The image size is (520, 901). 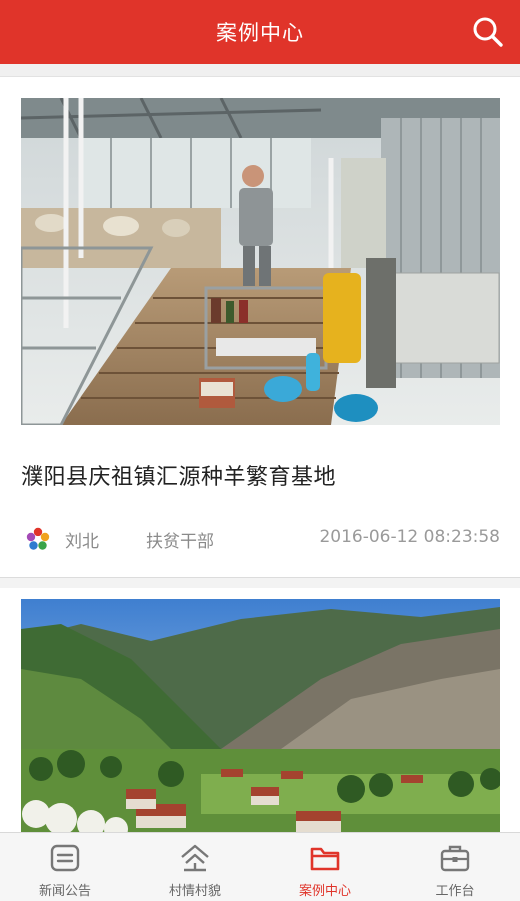 I want to click on tab-label: 新闻公告, so click(x=64, y=891).